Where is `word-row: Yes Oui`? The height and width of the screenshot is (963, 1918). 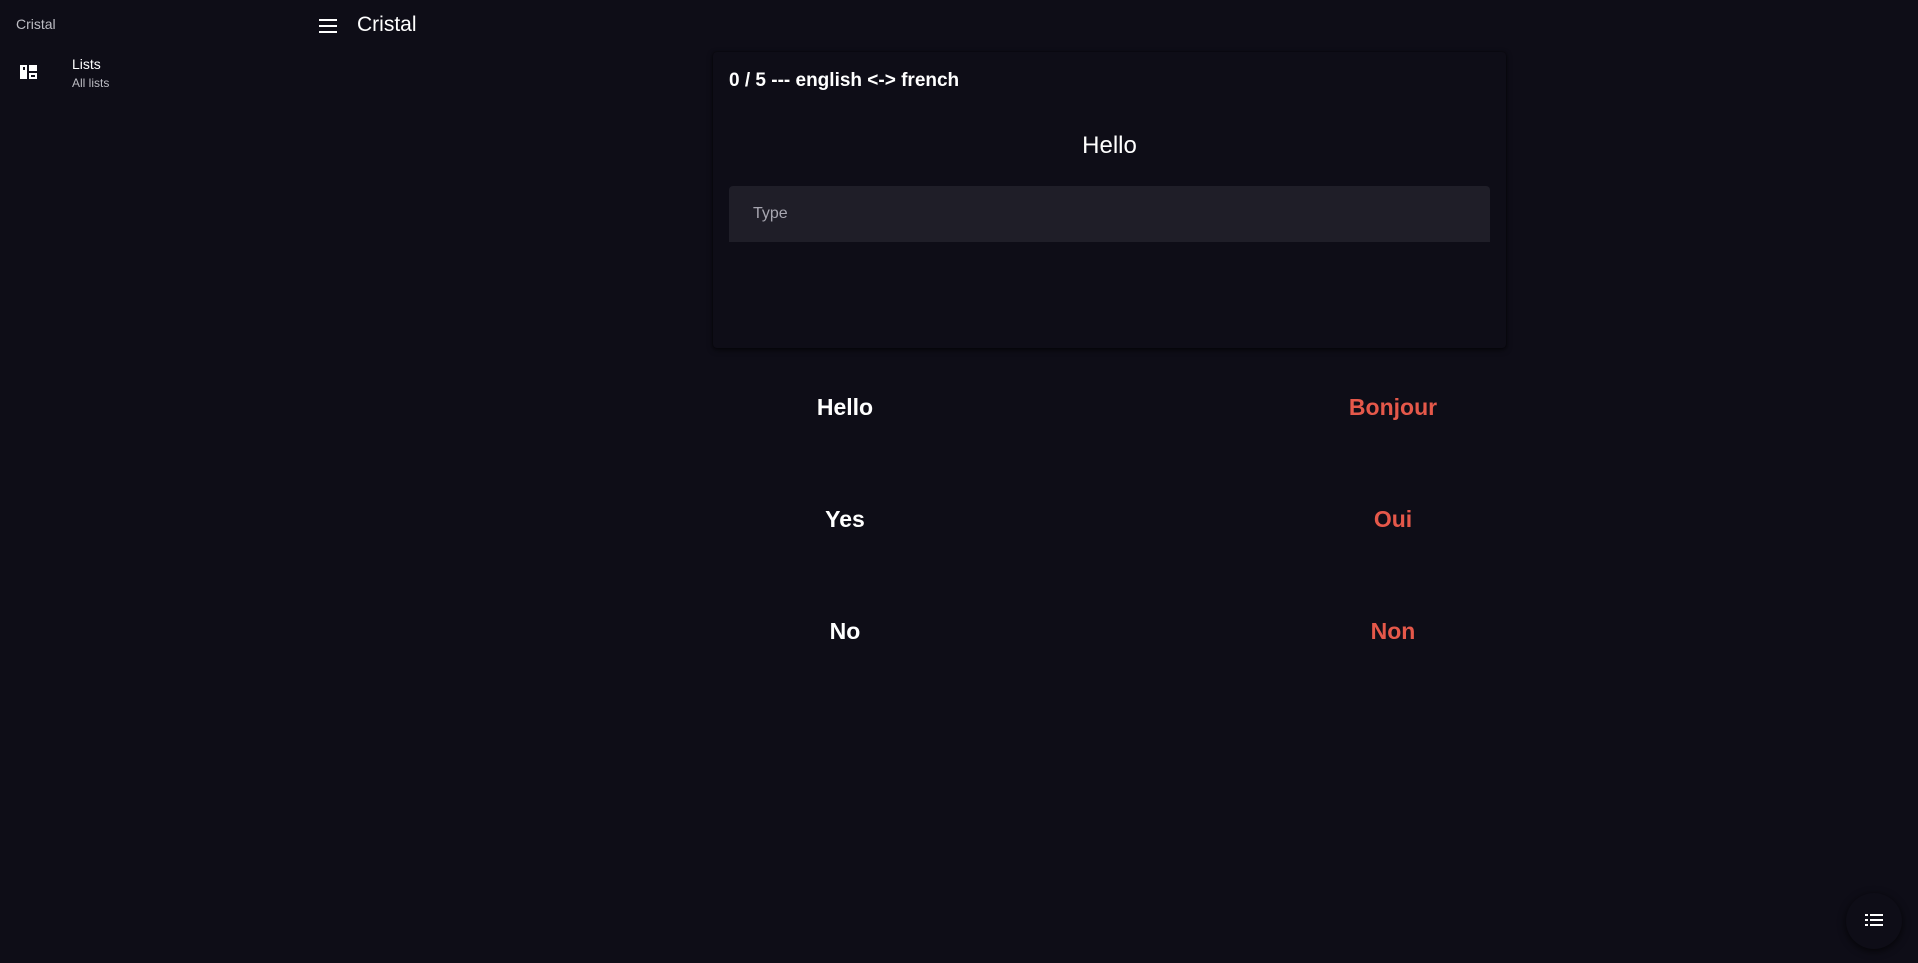 word-row: Yes Oui is located at coordinates (1243, 522).